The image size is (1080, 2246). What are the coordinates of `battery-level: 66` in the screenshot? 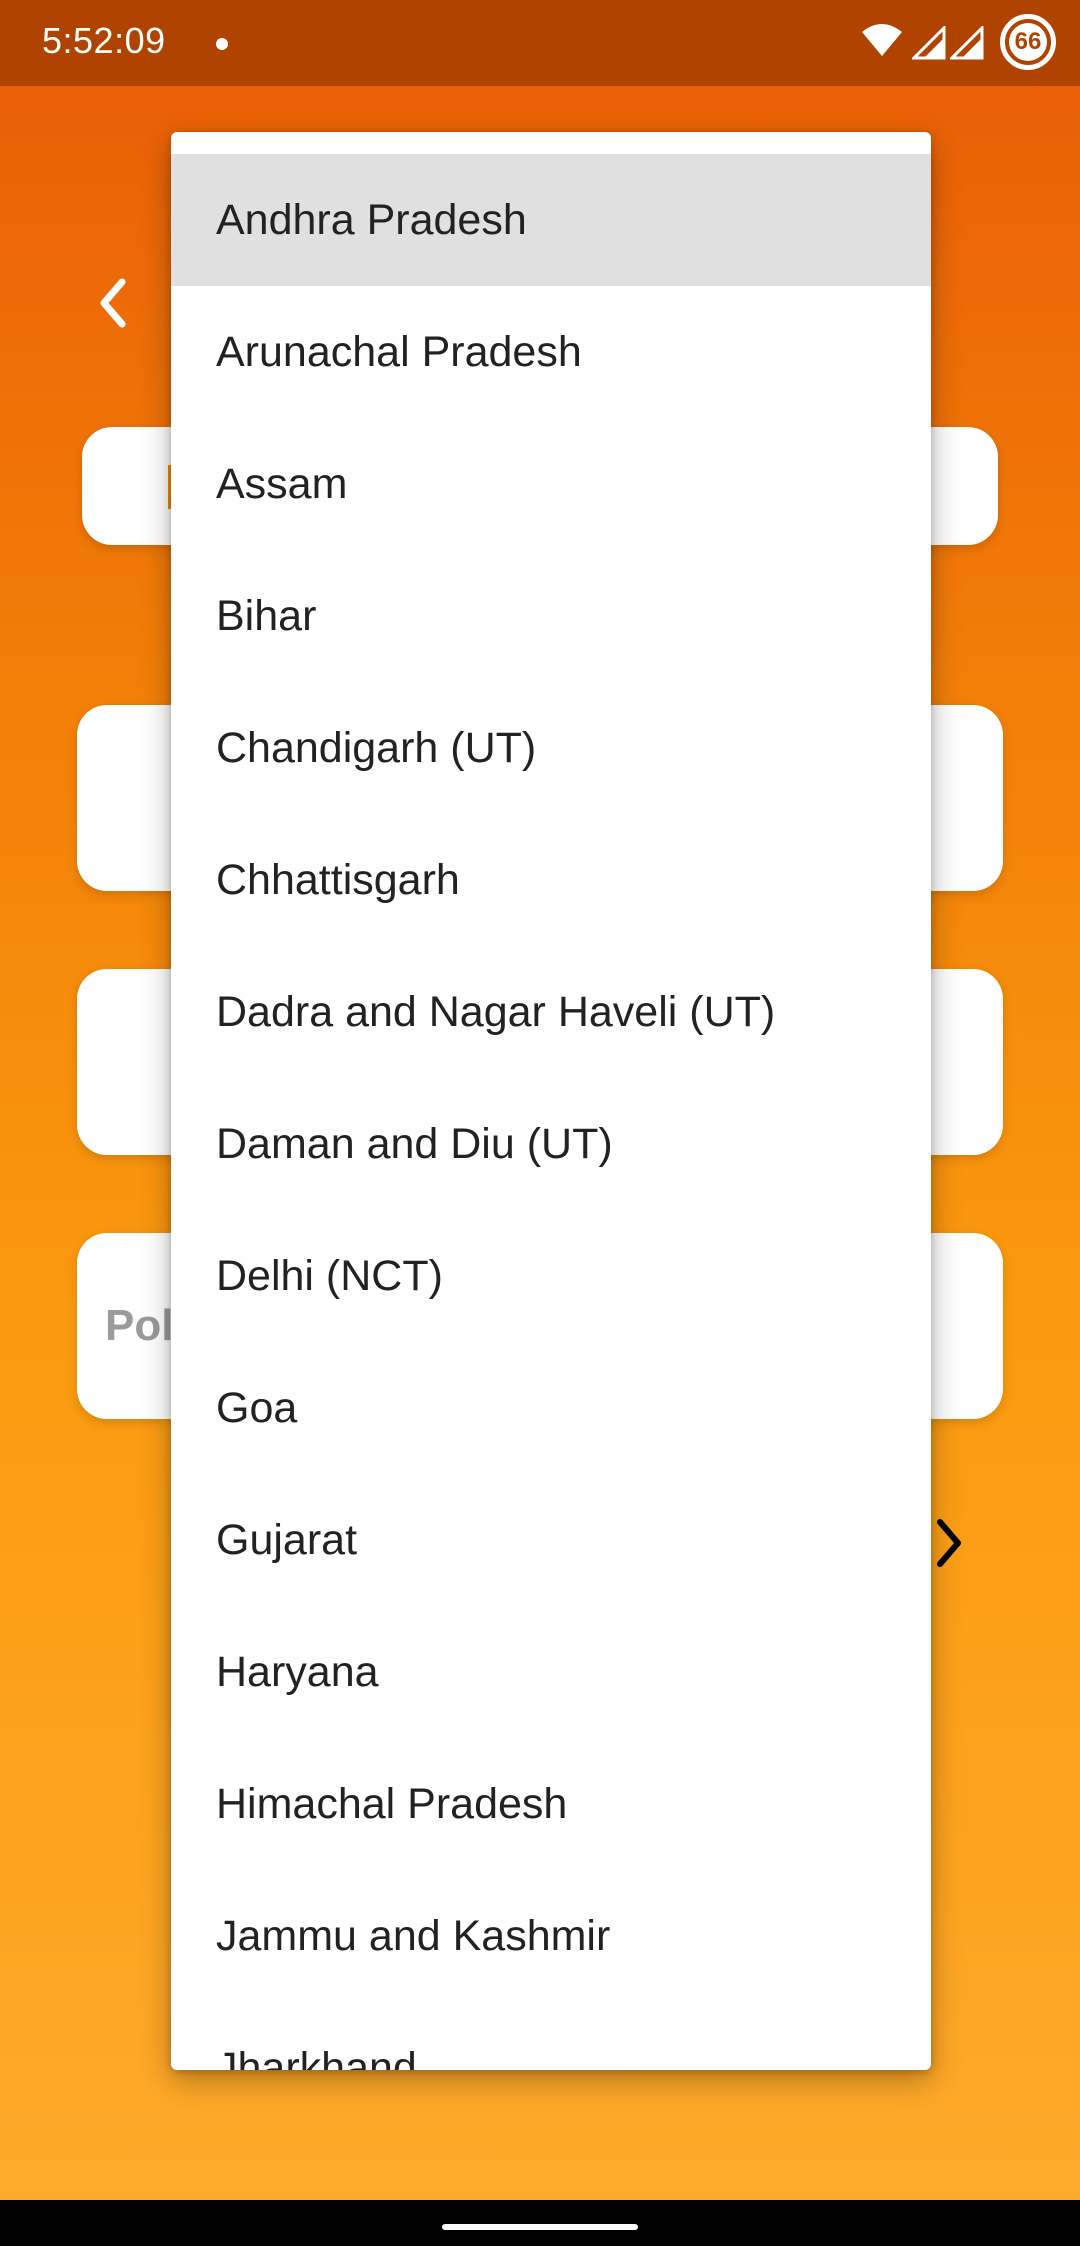 It's located at (1028, 41).